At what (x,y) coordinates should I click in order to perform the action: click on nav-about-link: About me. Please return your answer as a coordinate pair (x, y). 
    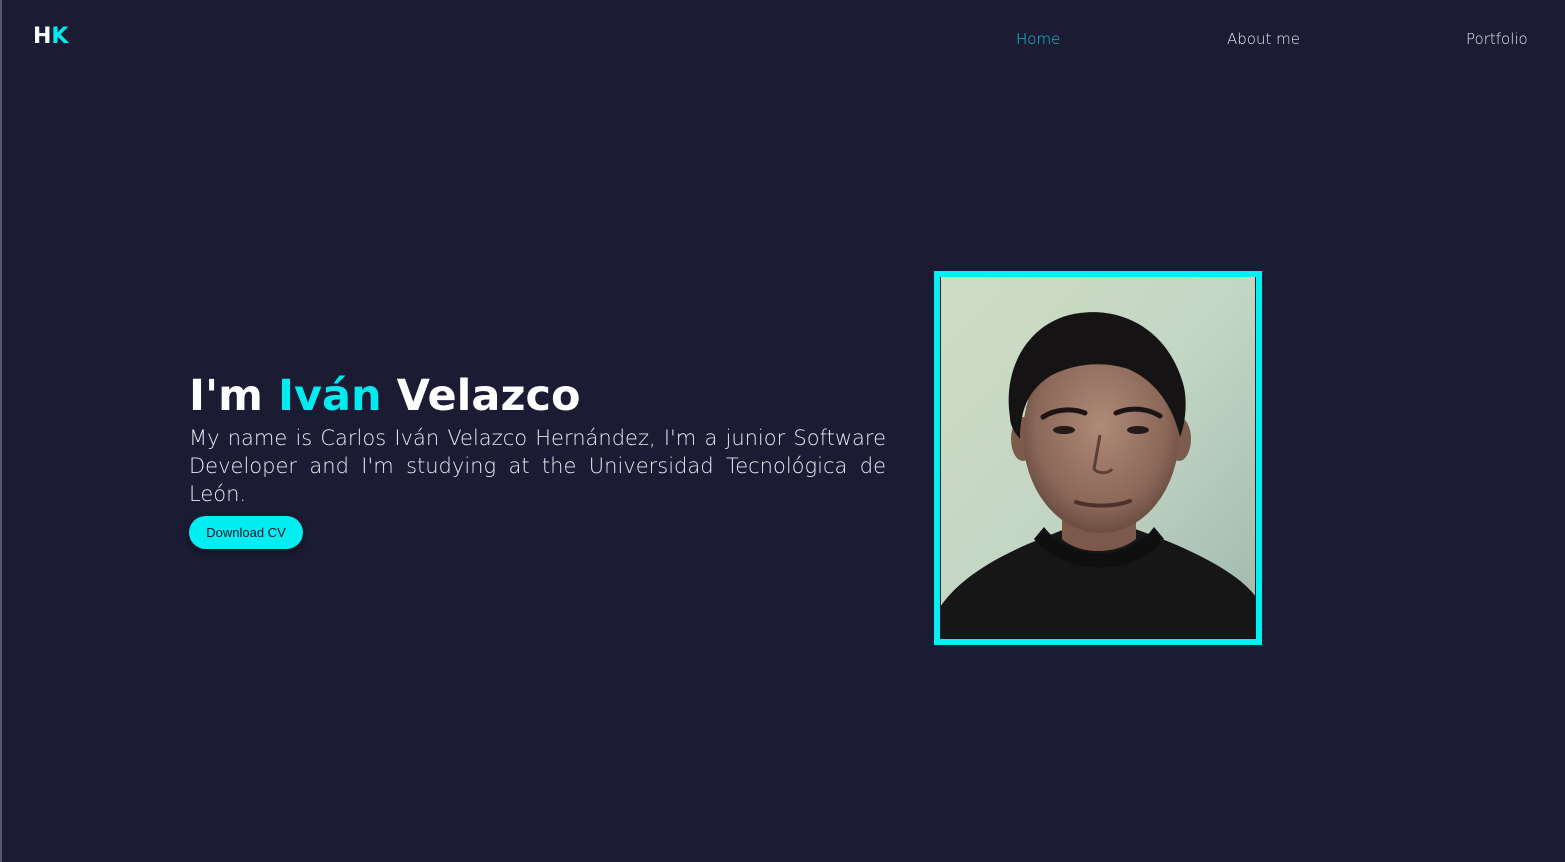
    Looking at the image, I should click on (1263, 39).